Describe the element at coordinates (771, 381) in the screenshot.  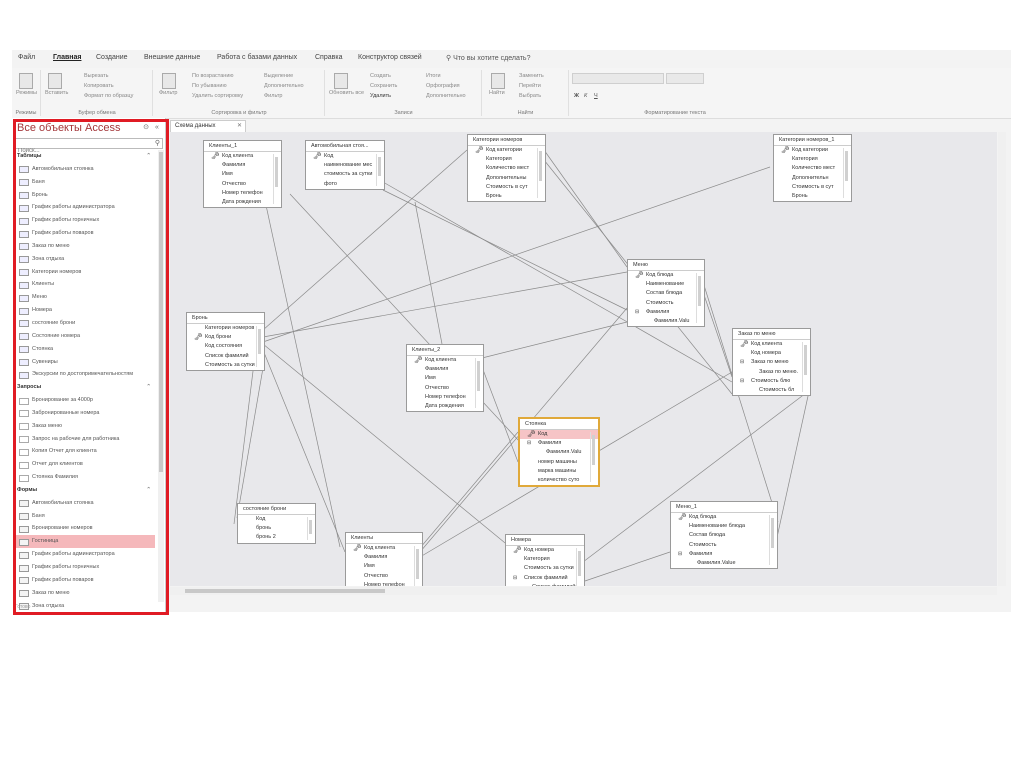
I see `table-field: ⊟ Стоимость блю` at that location.